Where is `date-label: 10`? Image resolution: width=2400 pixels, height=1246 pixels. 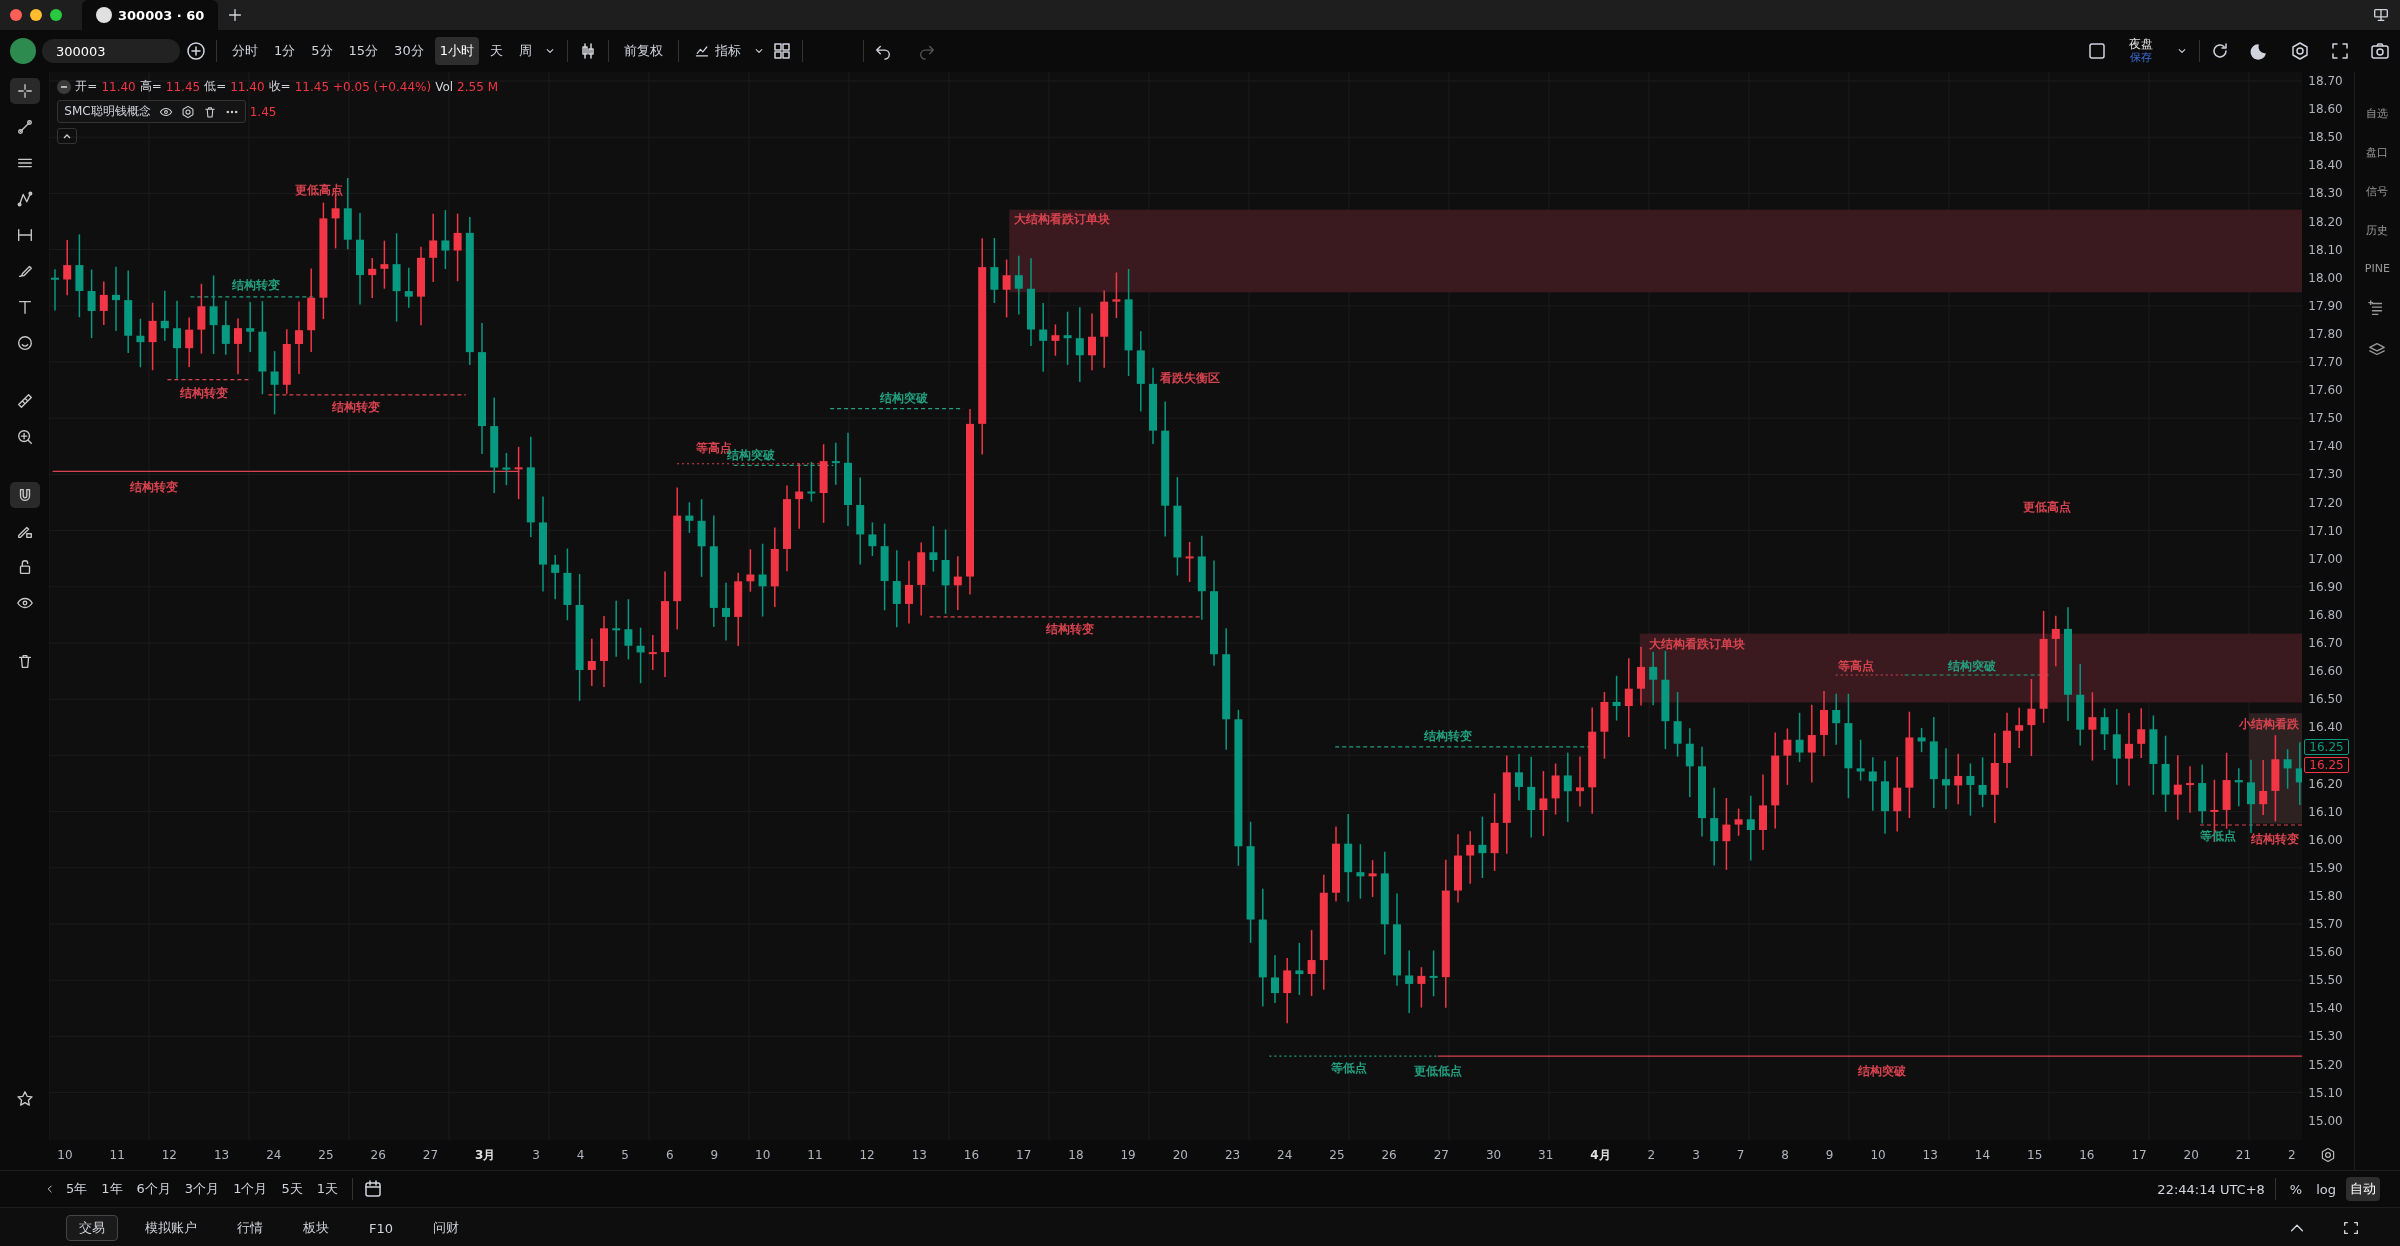 date-label: 10 is located at coordinates (763, 1155).